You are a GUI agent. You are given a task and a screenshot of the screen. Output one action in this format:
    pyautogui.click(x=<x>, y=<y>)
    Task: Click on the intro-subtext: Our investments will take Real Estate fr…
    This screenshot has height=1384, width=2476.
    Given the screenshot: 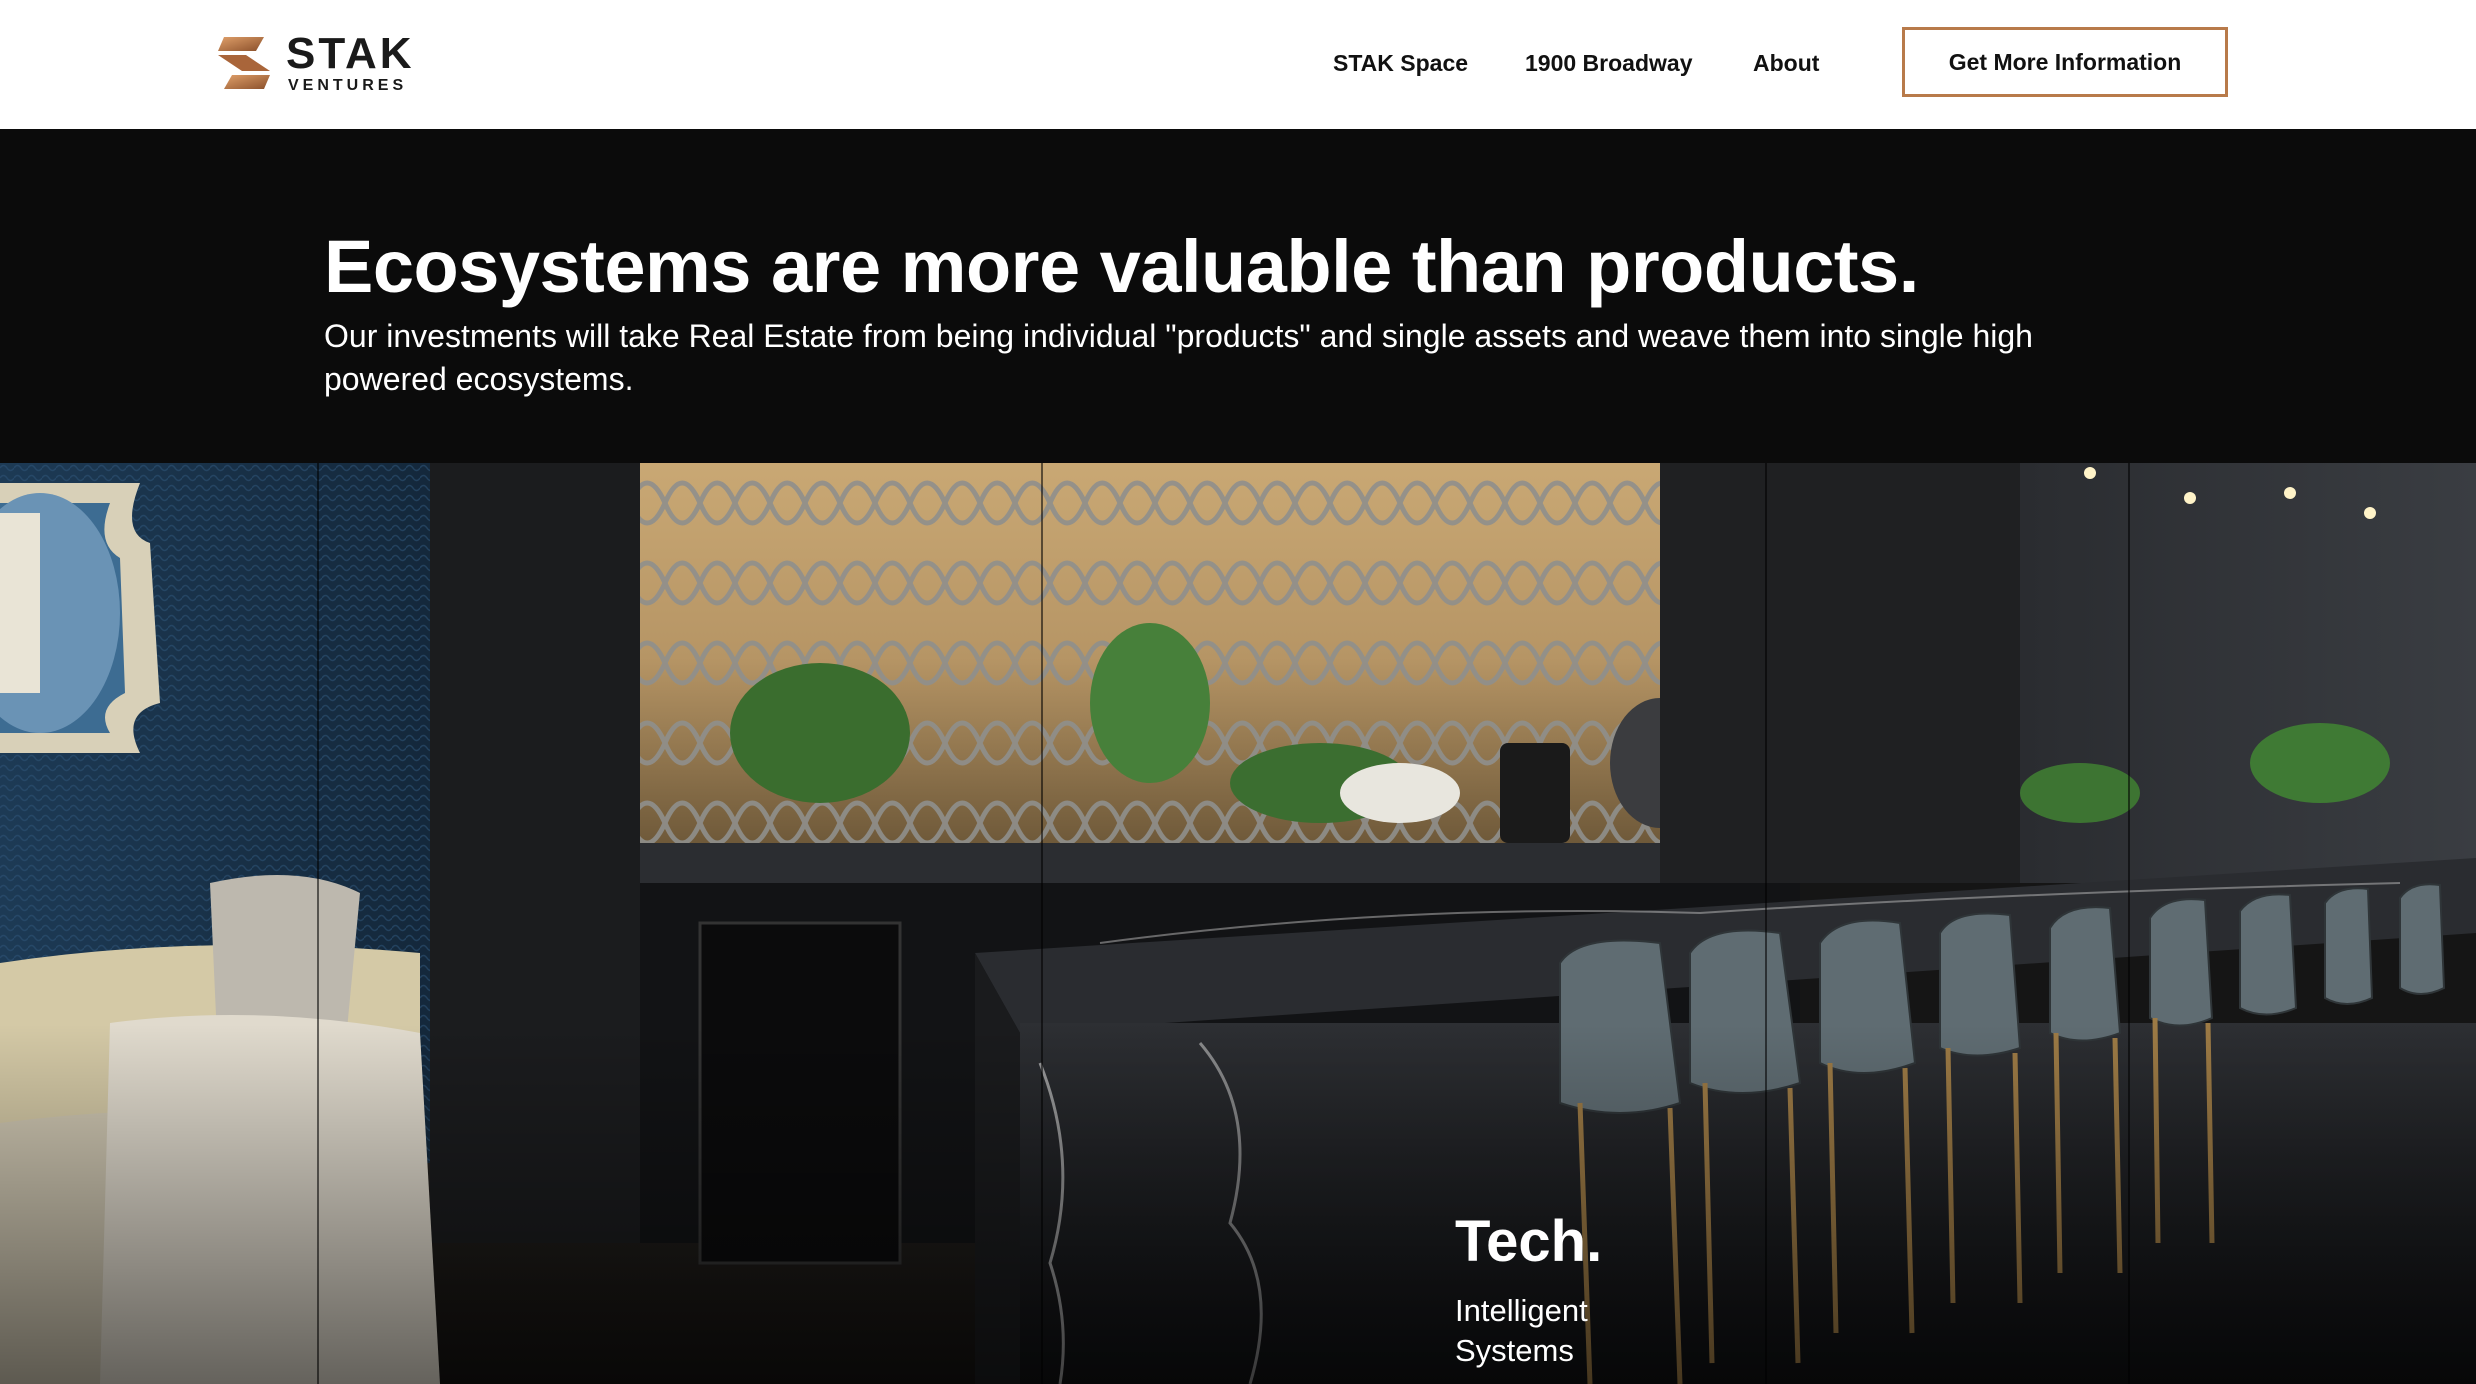 What is the action you would take?
    pyautogui.click(x=1178, y=357)
    